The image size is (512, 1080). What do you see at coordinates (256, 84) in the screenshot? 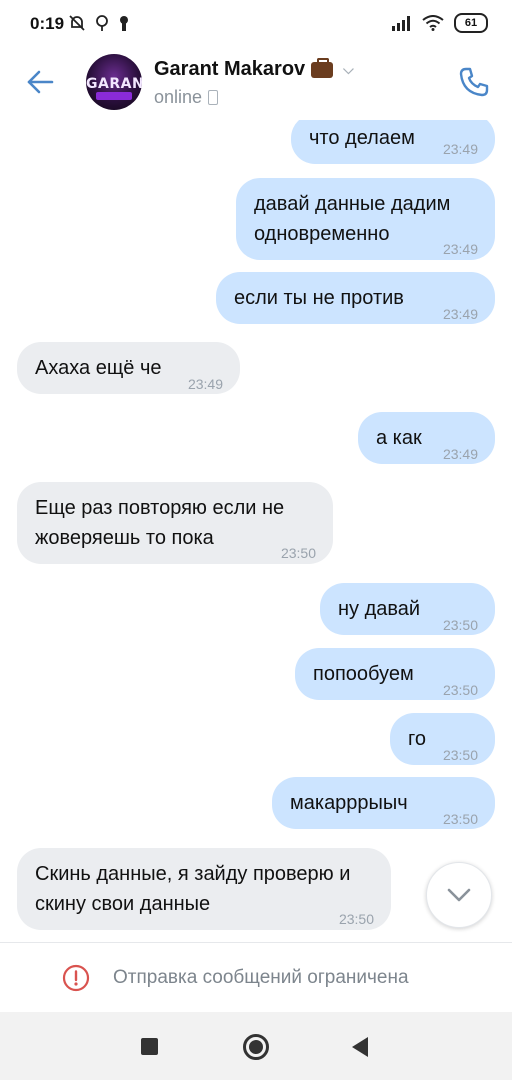
I see `chat-header: GARANT Garant Makarov ⌵ online` at bounding box center [256, 84].